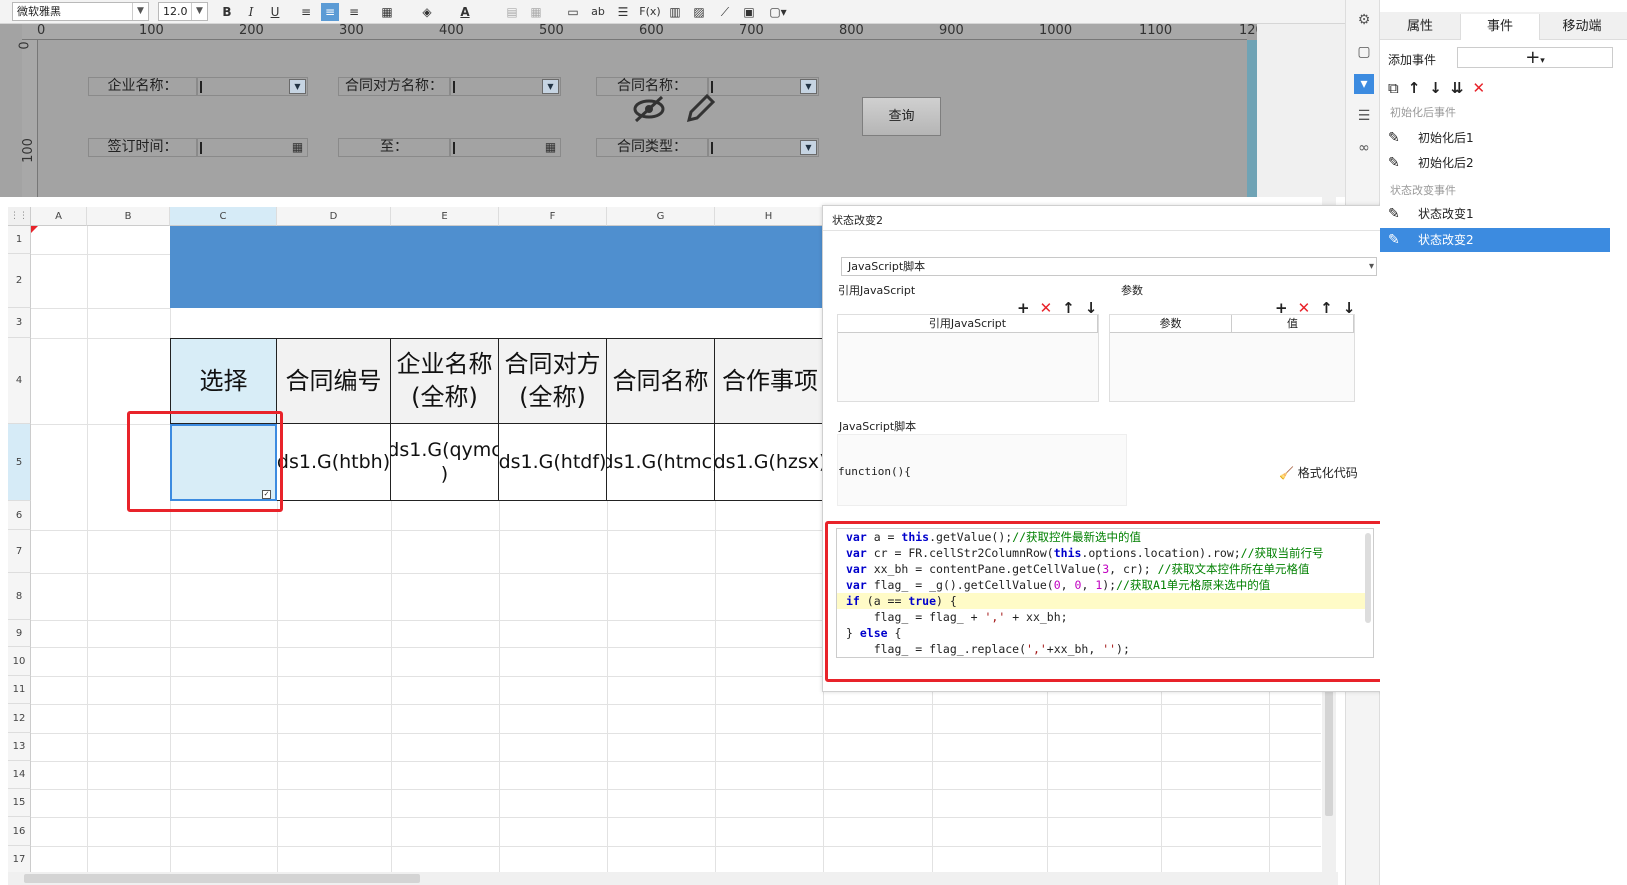 This screenshot has height=885, width=1627. What do you see at coordinates (275, 12) in the screenshot?
I see `underline-button: U` at bounding box center [275, 12].